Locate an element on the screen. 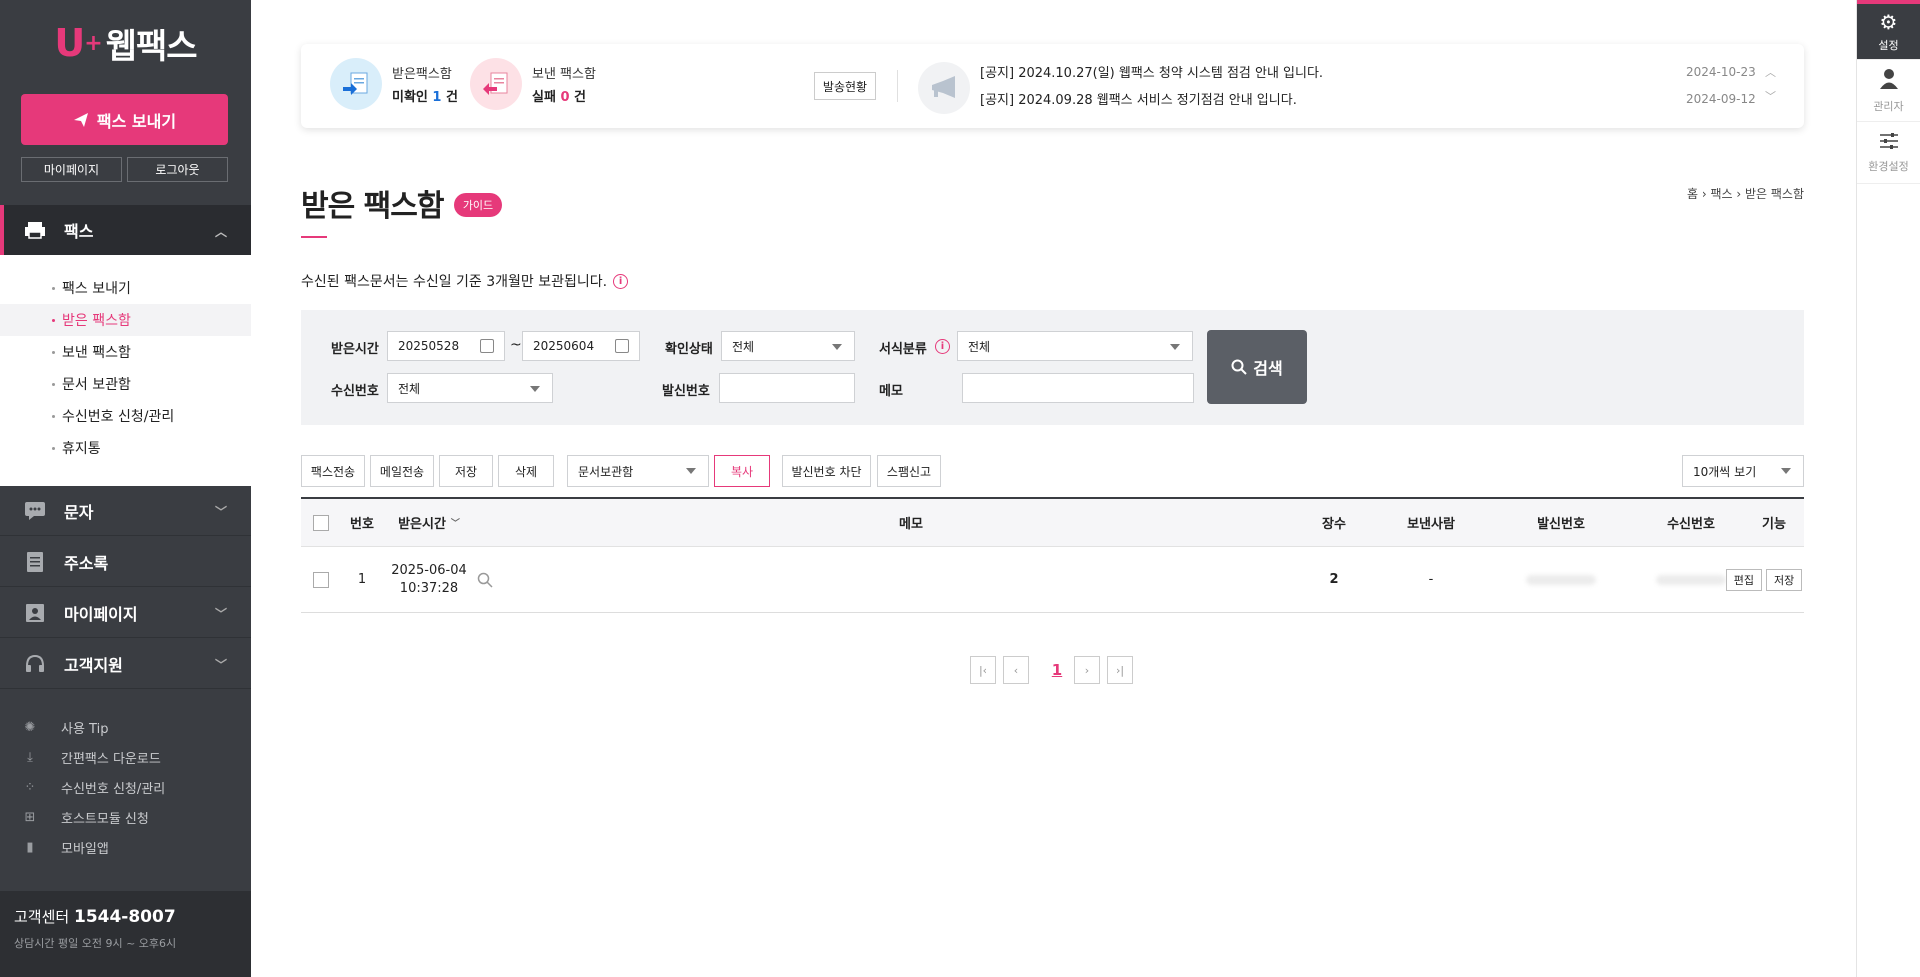  notice-item: [공지] 2024.09.28 웹팩스 서비스 정기점검 안내 입니다. is located at coordinates (1138, 98).